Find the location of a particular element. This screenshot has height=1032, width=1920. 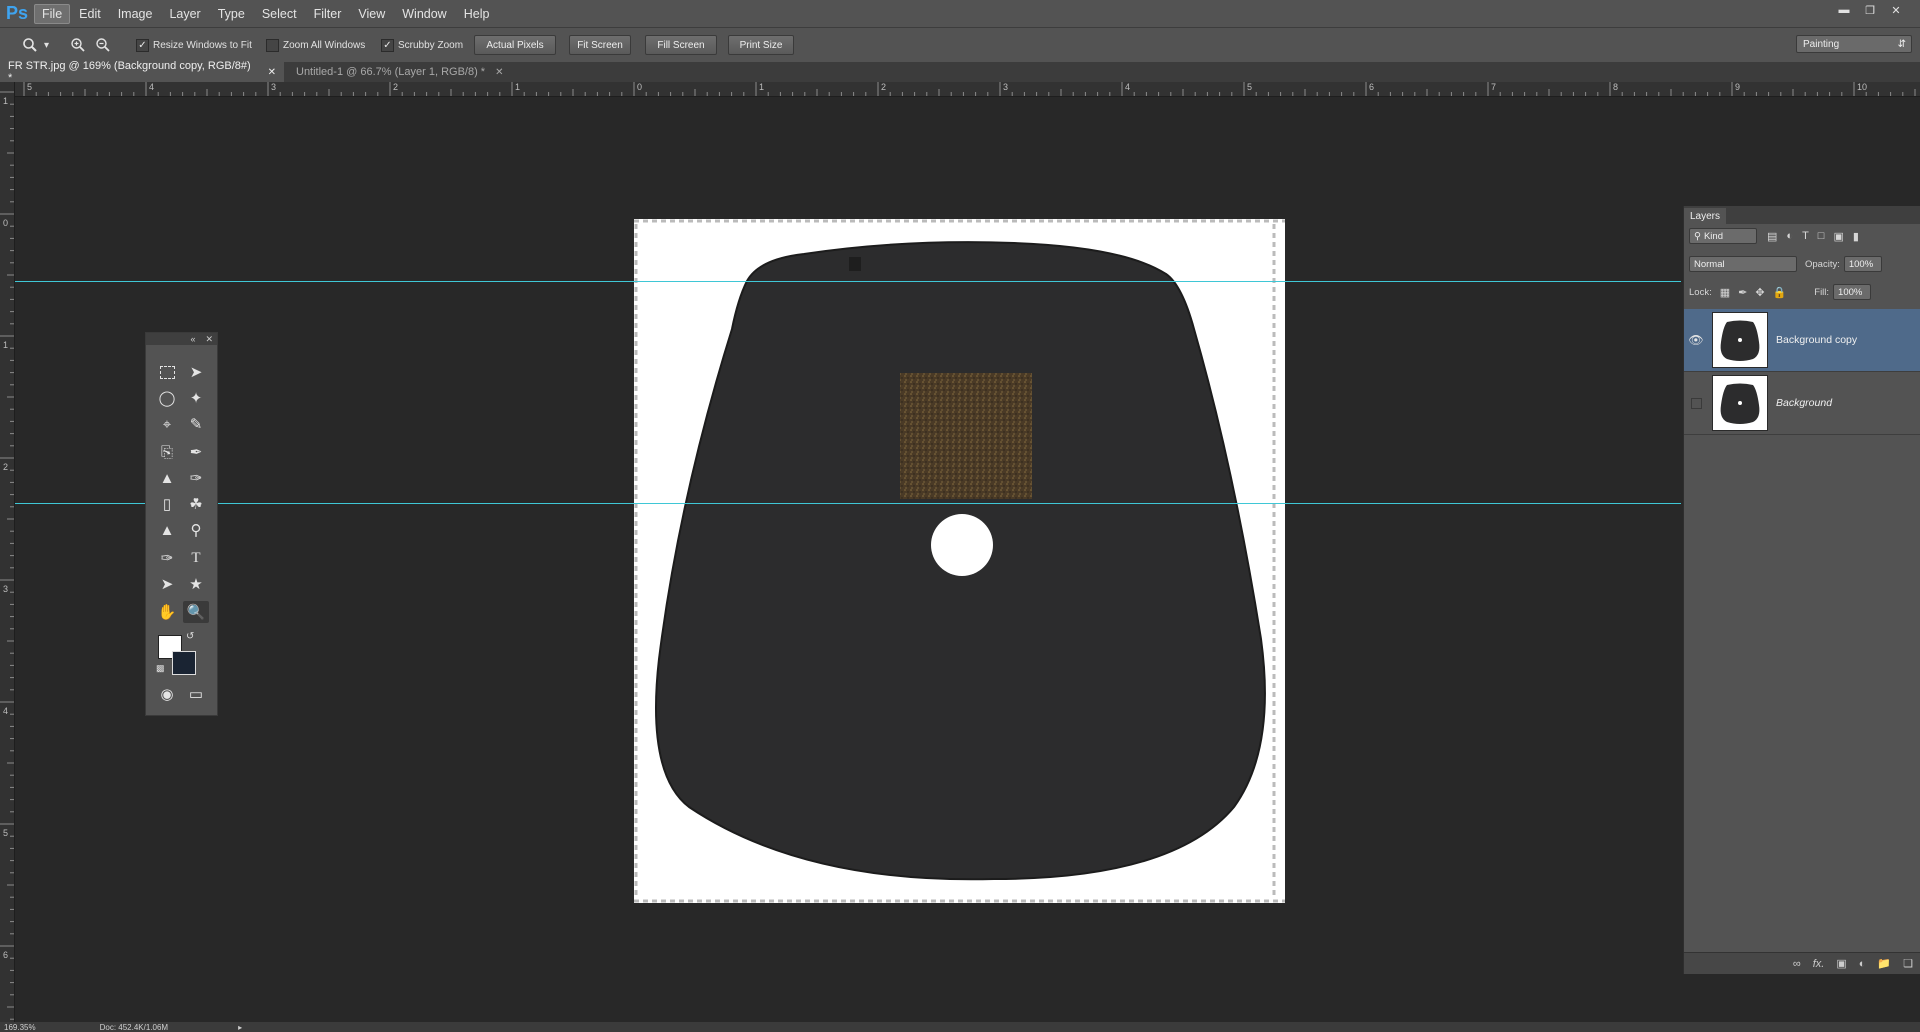

visibility-toggle-off-icon is located at coordinates (1696, 403).